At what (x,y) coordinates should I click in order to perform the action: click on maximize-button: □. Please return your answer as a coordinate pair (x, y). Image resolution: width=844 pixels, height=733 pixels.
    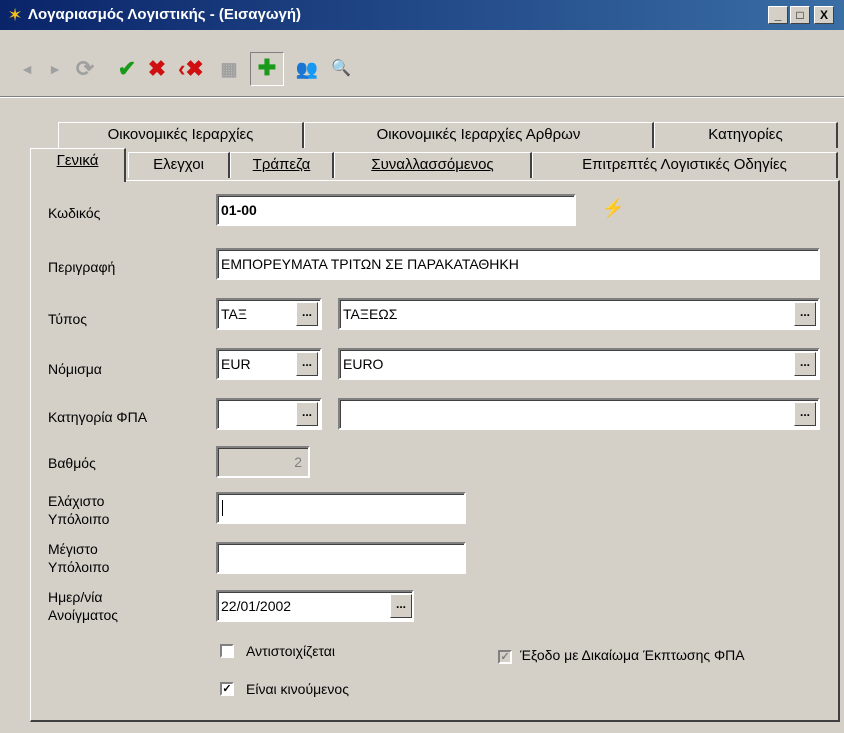
    Looking at the image, I should click on (800, 15).